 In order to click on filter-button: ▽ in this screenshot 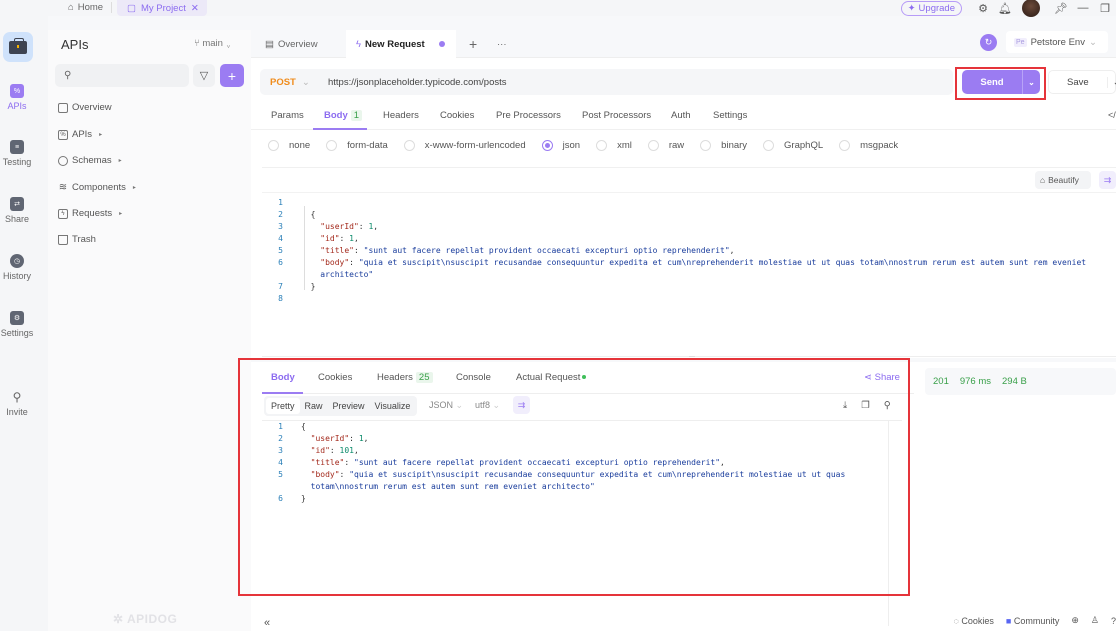, I will do `click(204, 75)`.